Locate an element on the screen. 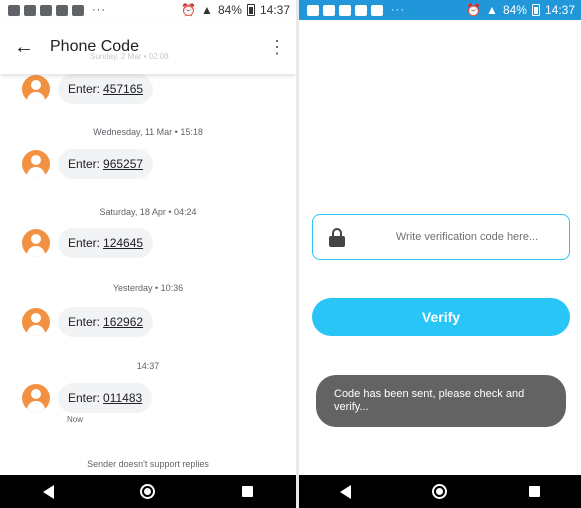 This screenshot has width=581, height=508. message-code-link: 457165 is located at coordinates (123, 89).